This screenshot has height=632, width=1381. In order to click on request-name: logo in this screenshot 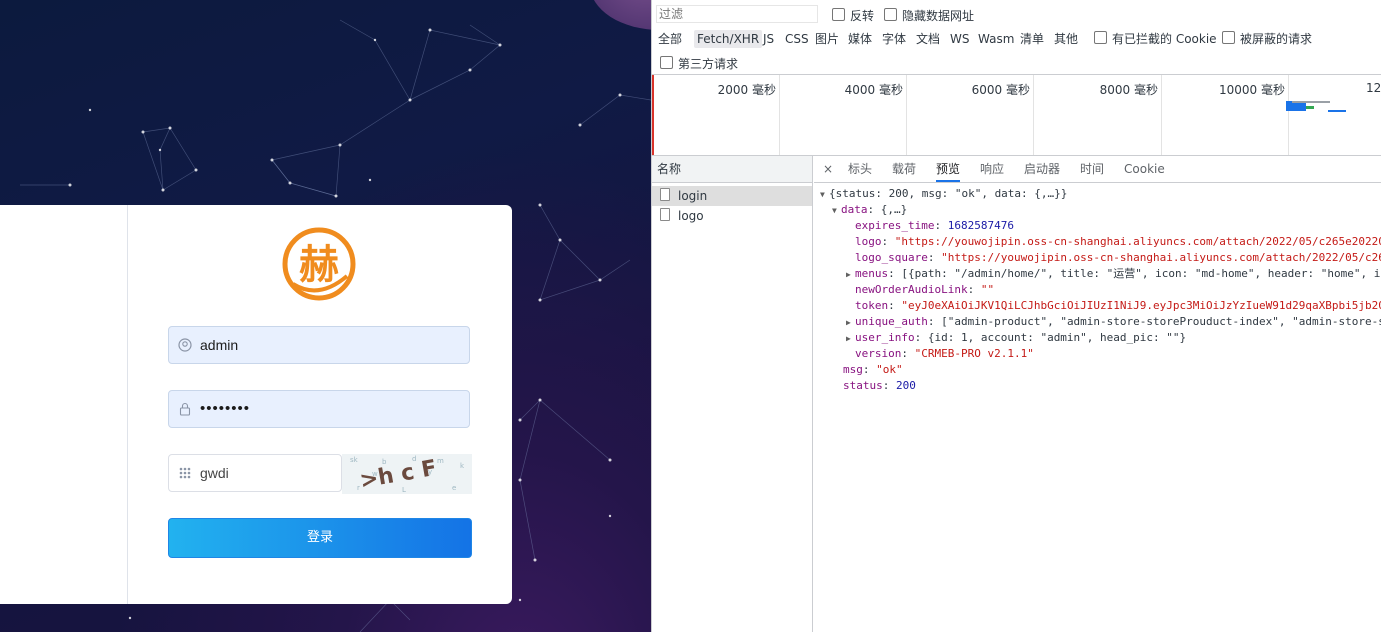, I will do `click(691, 216)`.